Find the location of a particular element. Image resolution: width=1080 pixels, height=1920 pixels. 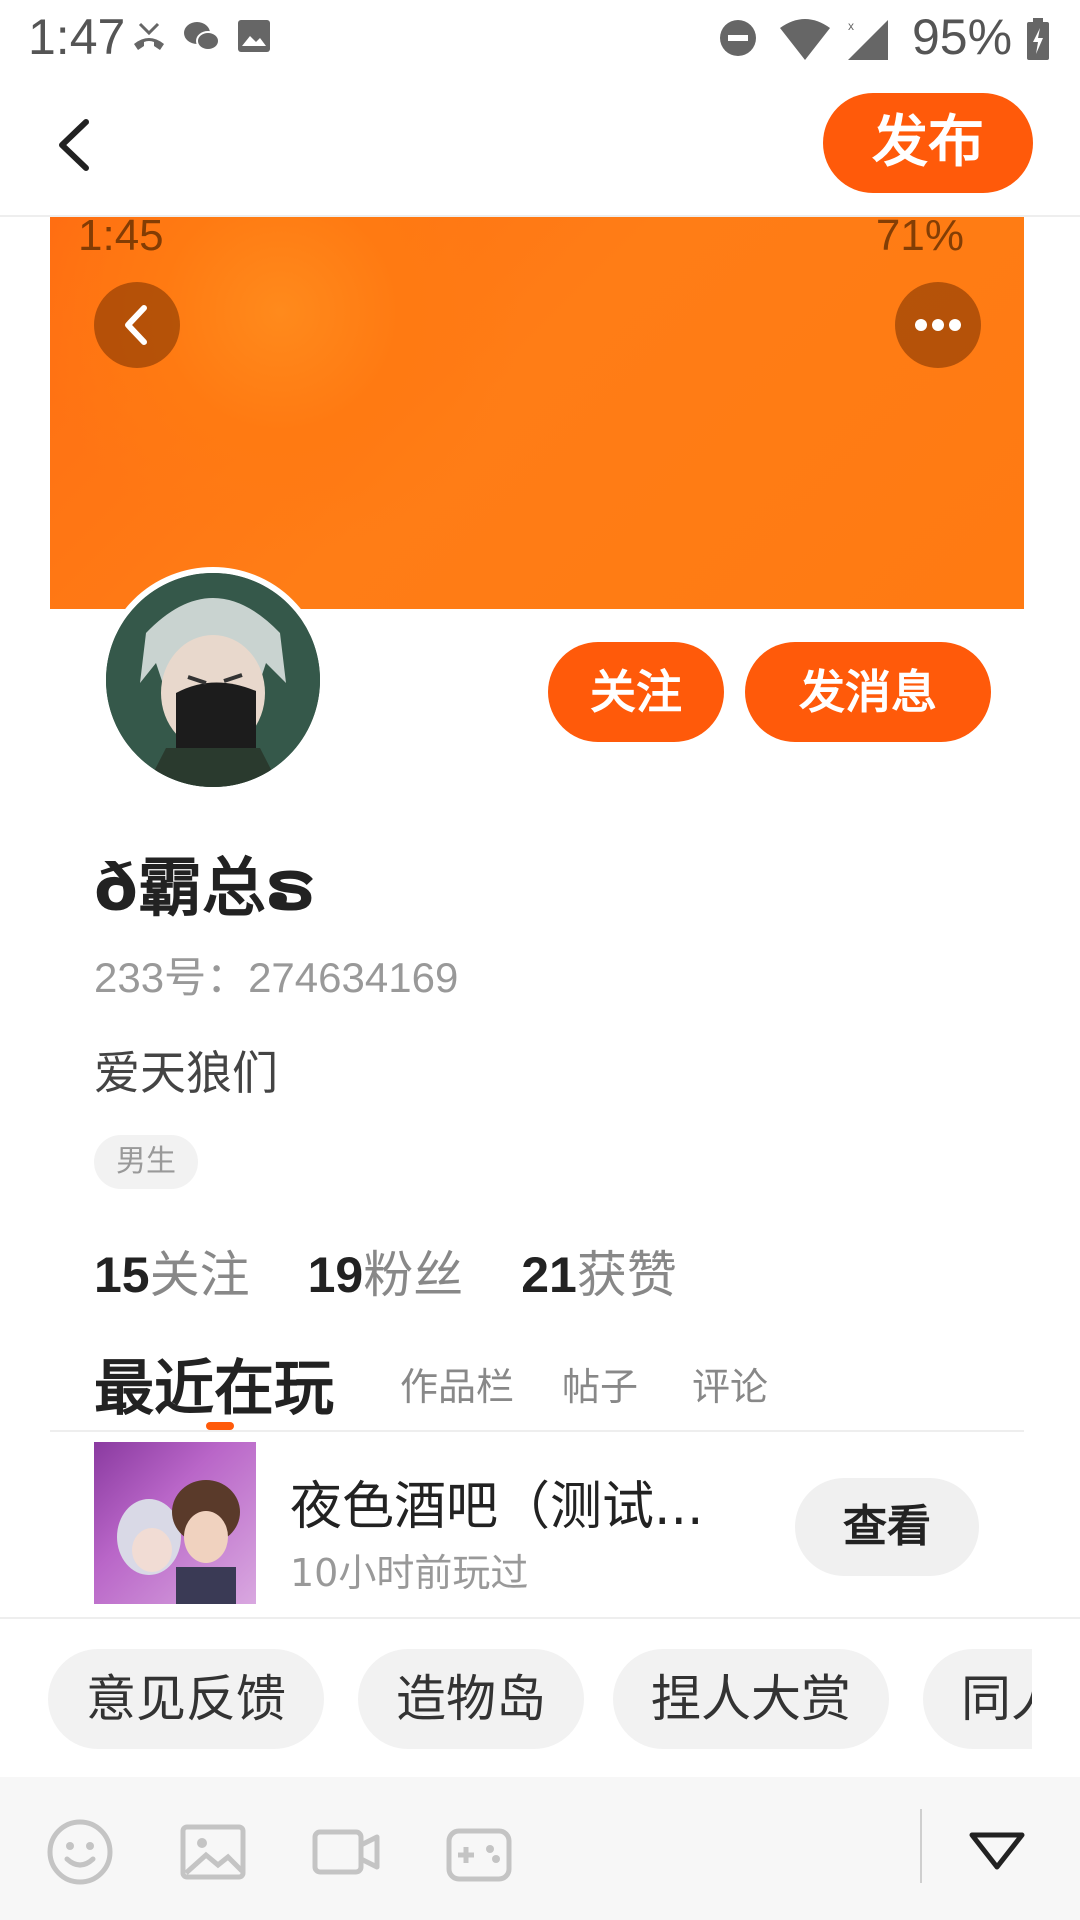

wifi-icon is located at coordinates (805, 42).